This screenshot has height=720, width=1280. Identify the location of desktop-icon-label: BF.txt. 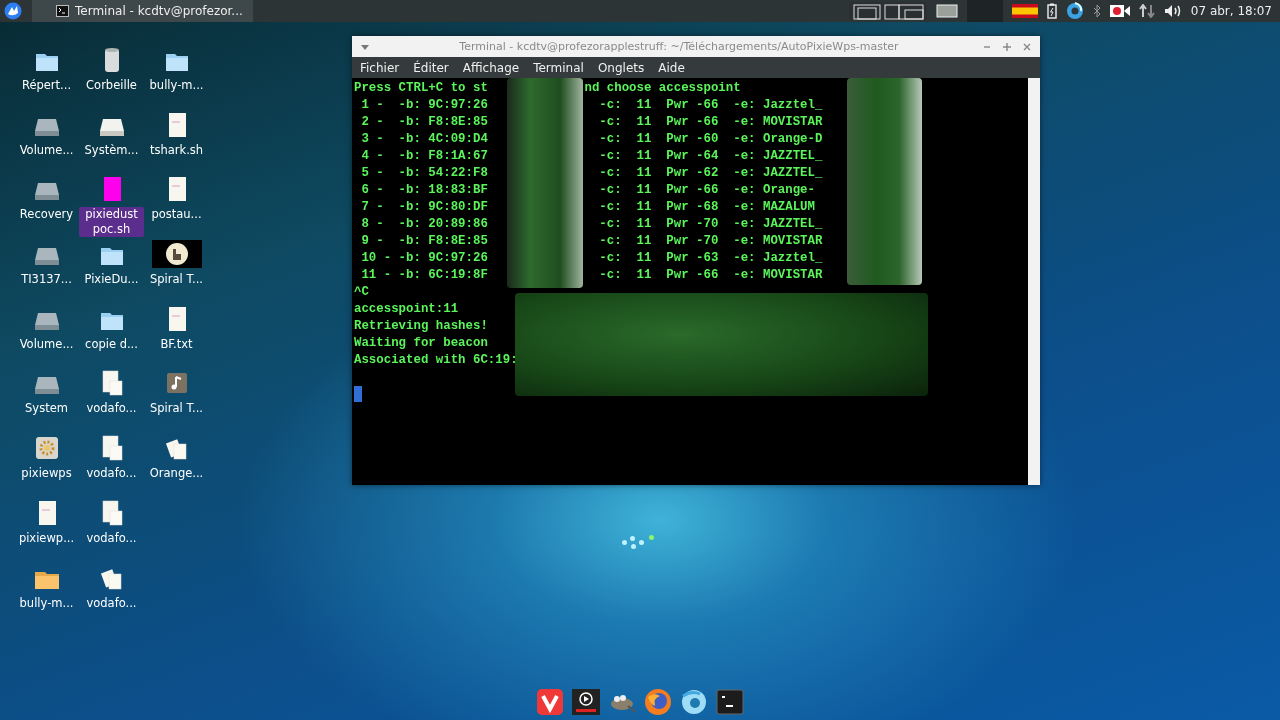
(176, 344).